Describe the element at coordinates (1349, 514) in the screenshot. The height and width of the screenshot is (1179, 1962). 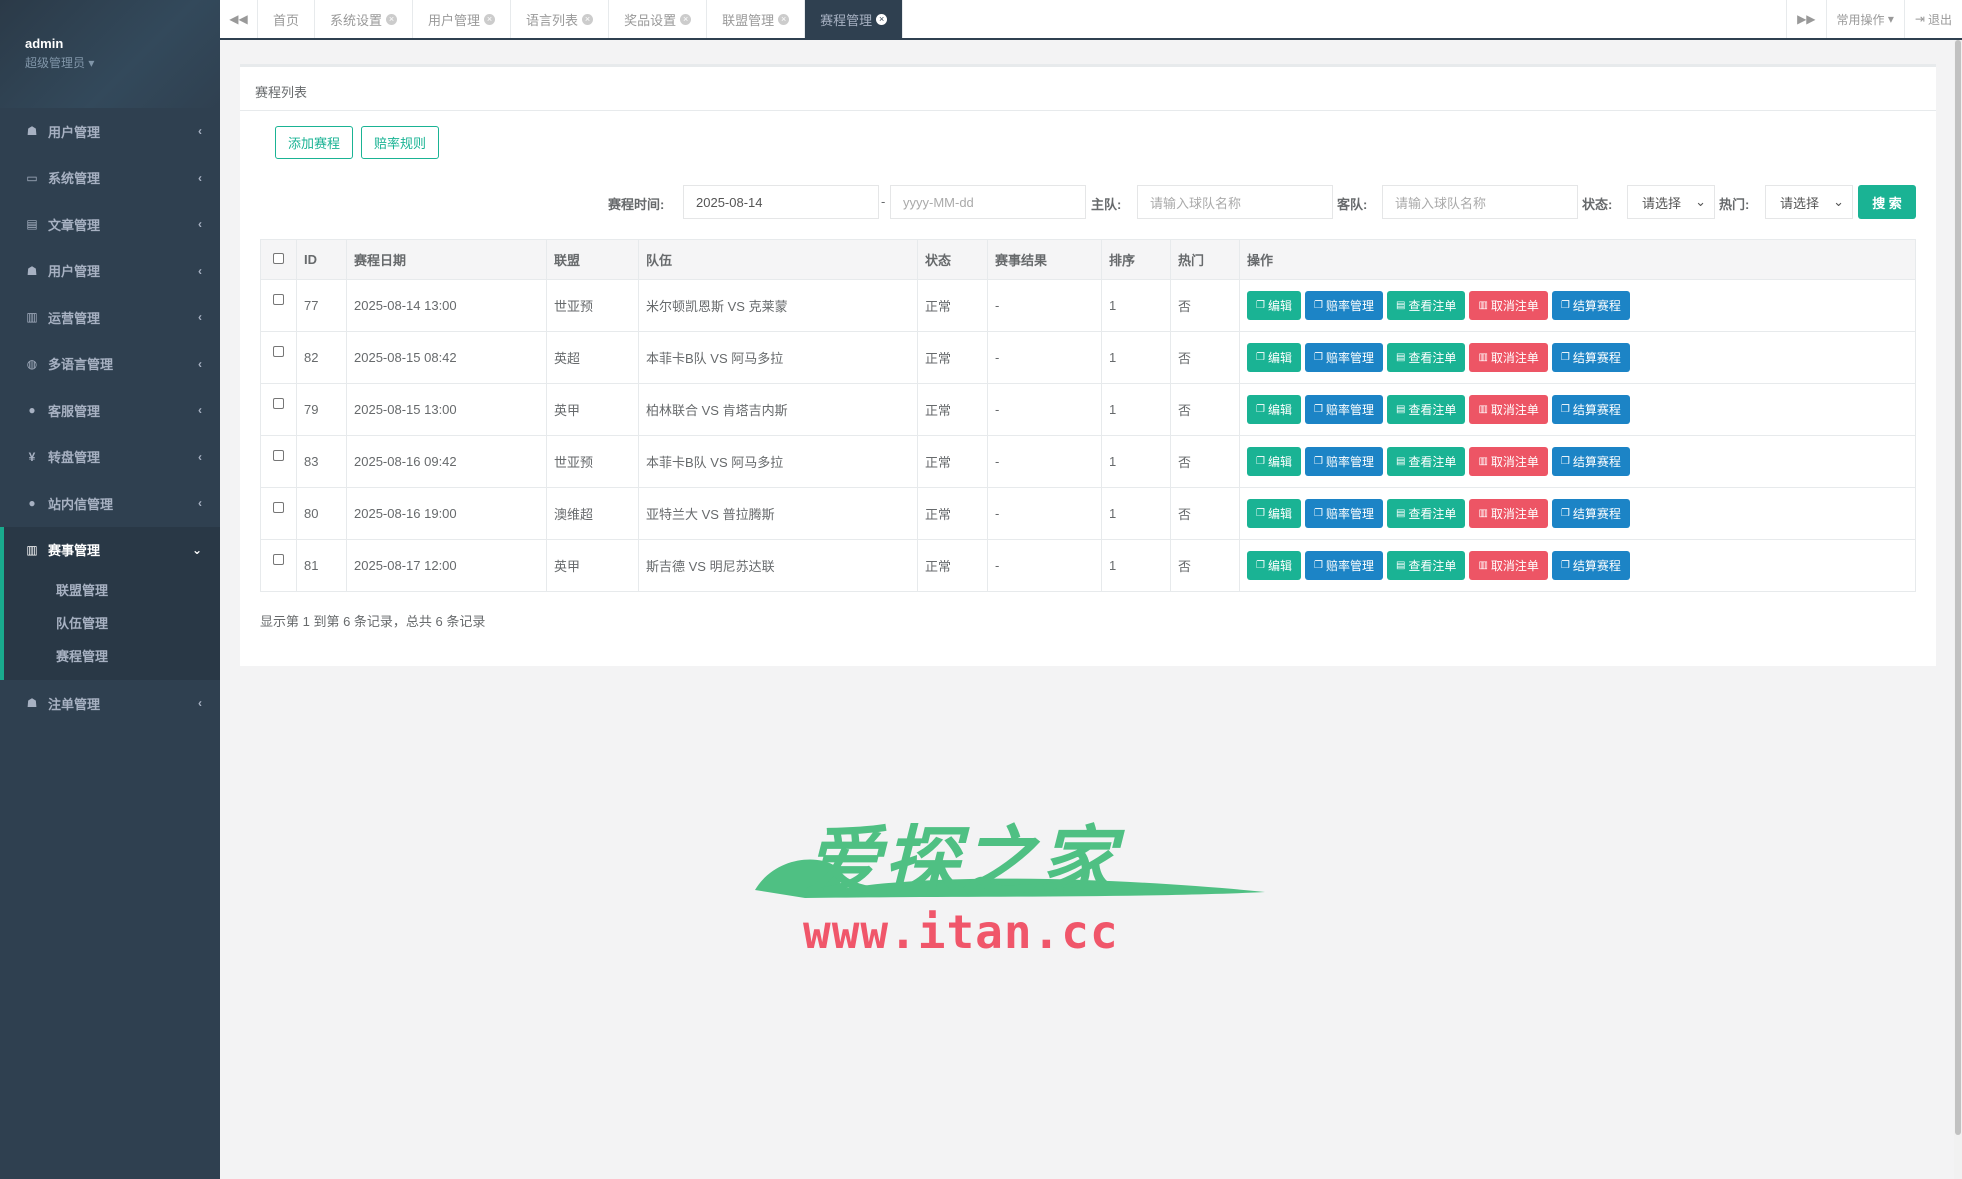
I see `action-label: 赔率管理` at that location.